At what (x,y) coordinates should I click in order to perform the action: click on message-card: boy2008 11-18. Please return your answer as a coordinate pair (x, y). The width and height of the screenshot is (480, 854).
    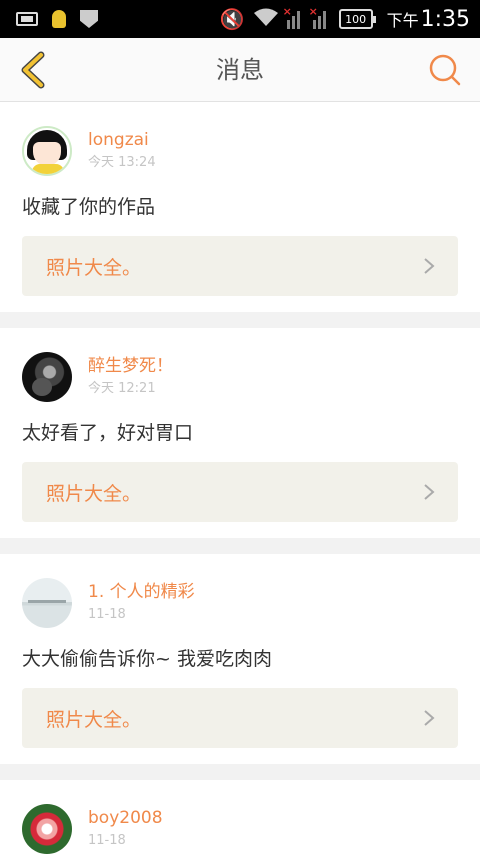
    Looking at the image, I should click on (240, 817).